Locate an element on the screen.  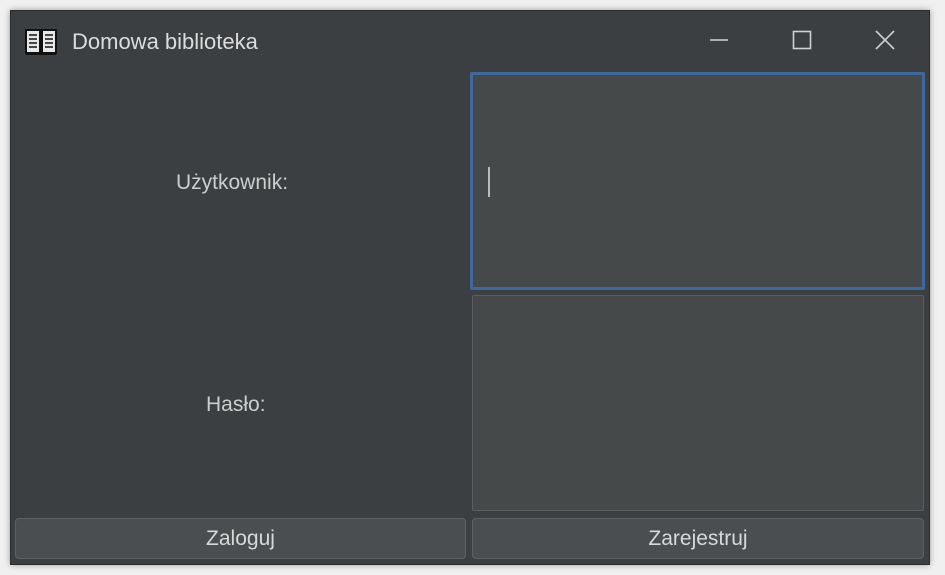
minimize-icon is located at coordinates (719, 42).